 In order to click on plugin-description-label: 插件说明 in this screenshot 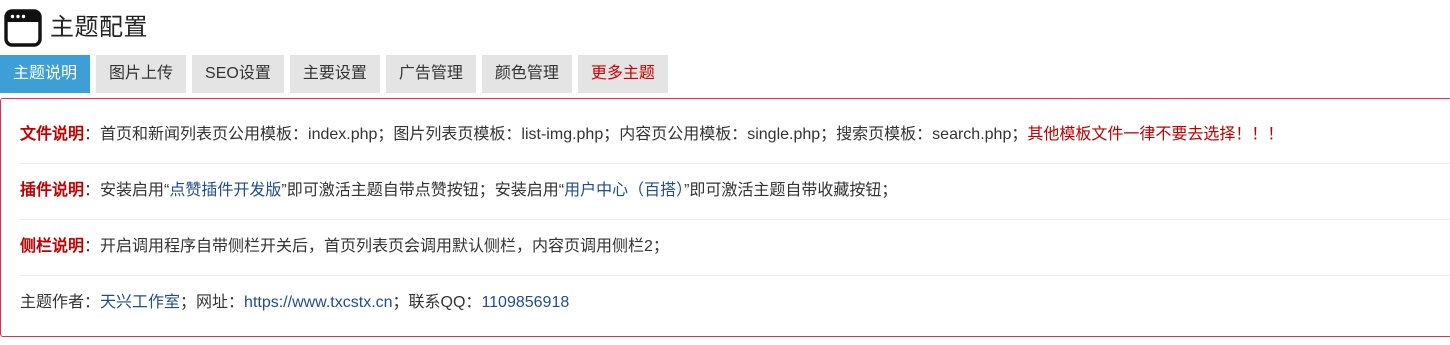, I will do `click(52, 190)`.